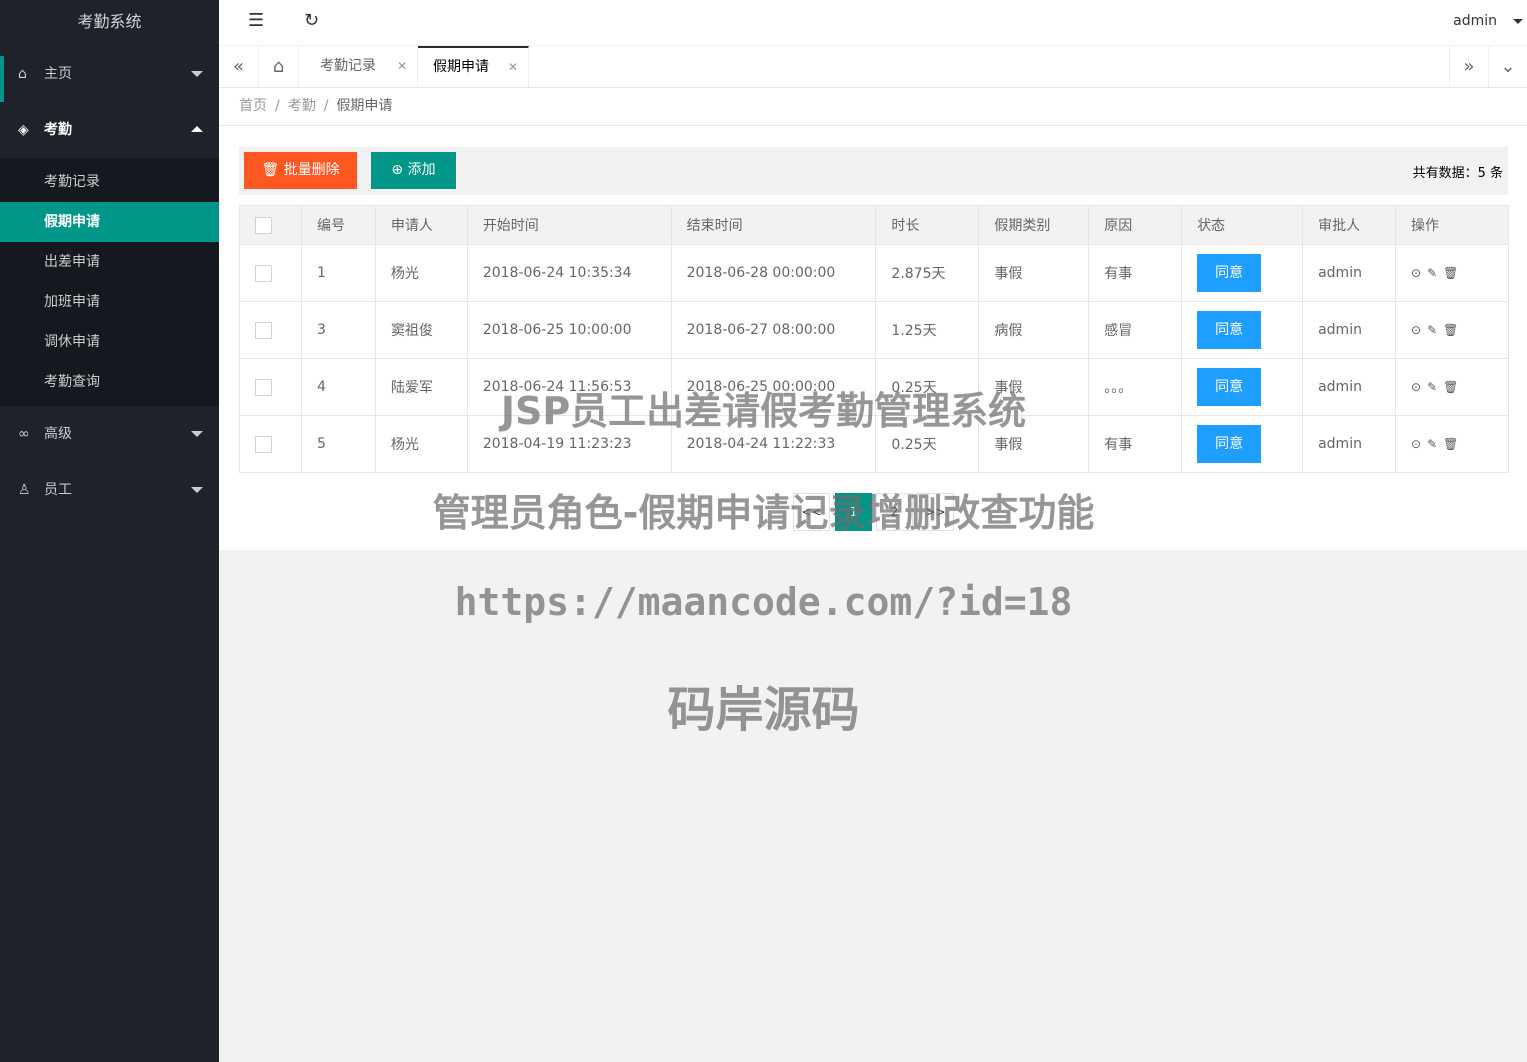 This screenshot has width=1527, height=1062. What do you see at coordinates (763, 602) in the screenshot?
I see `watermark-url: https://maancode.com/?id=18` at bounding box center [763, 602].